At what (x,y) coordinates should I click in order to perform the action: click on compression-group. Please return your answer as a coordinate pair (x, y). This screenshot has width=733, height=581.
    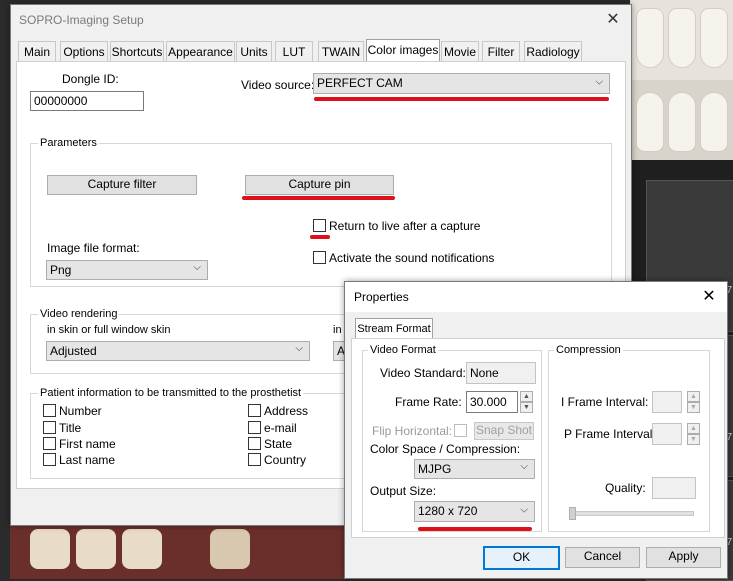
    Looking at the image, I should click on (629, 441).